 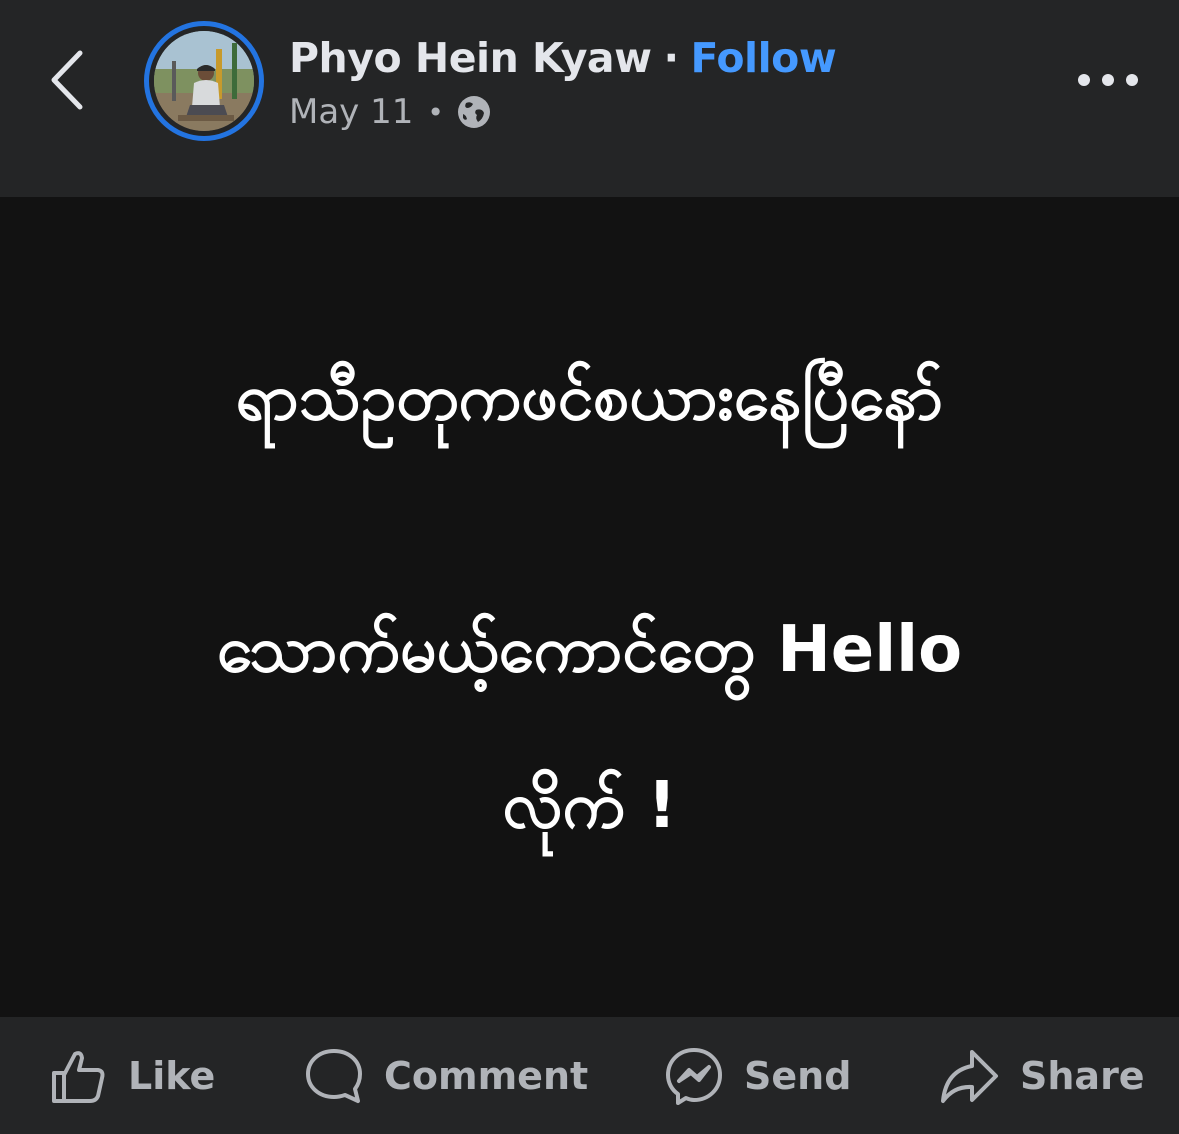 I want to click on author-avatar, so click(x=204, y=81).